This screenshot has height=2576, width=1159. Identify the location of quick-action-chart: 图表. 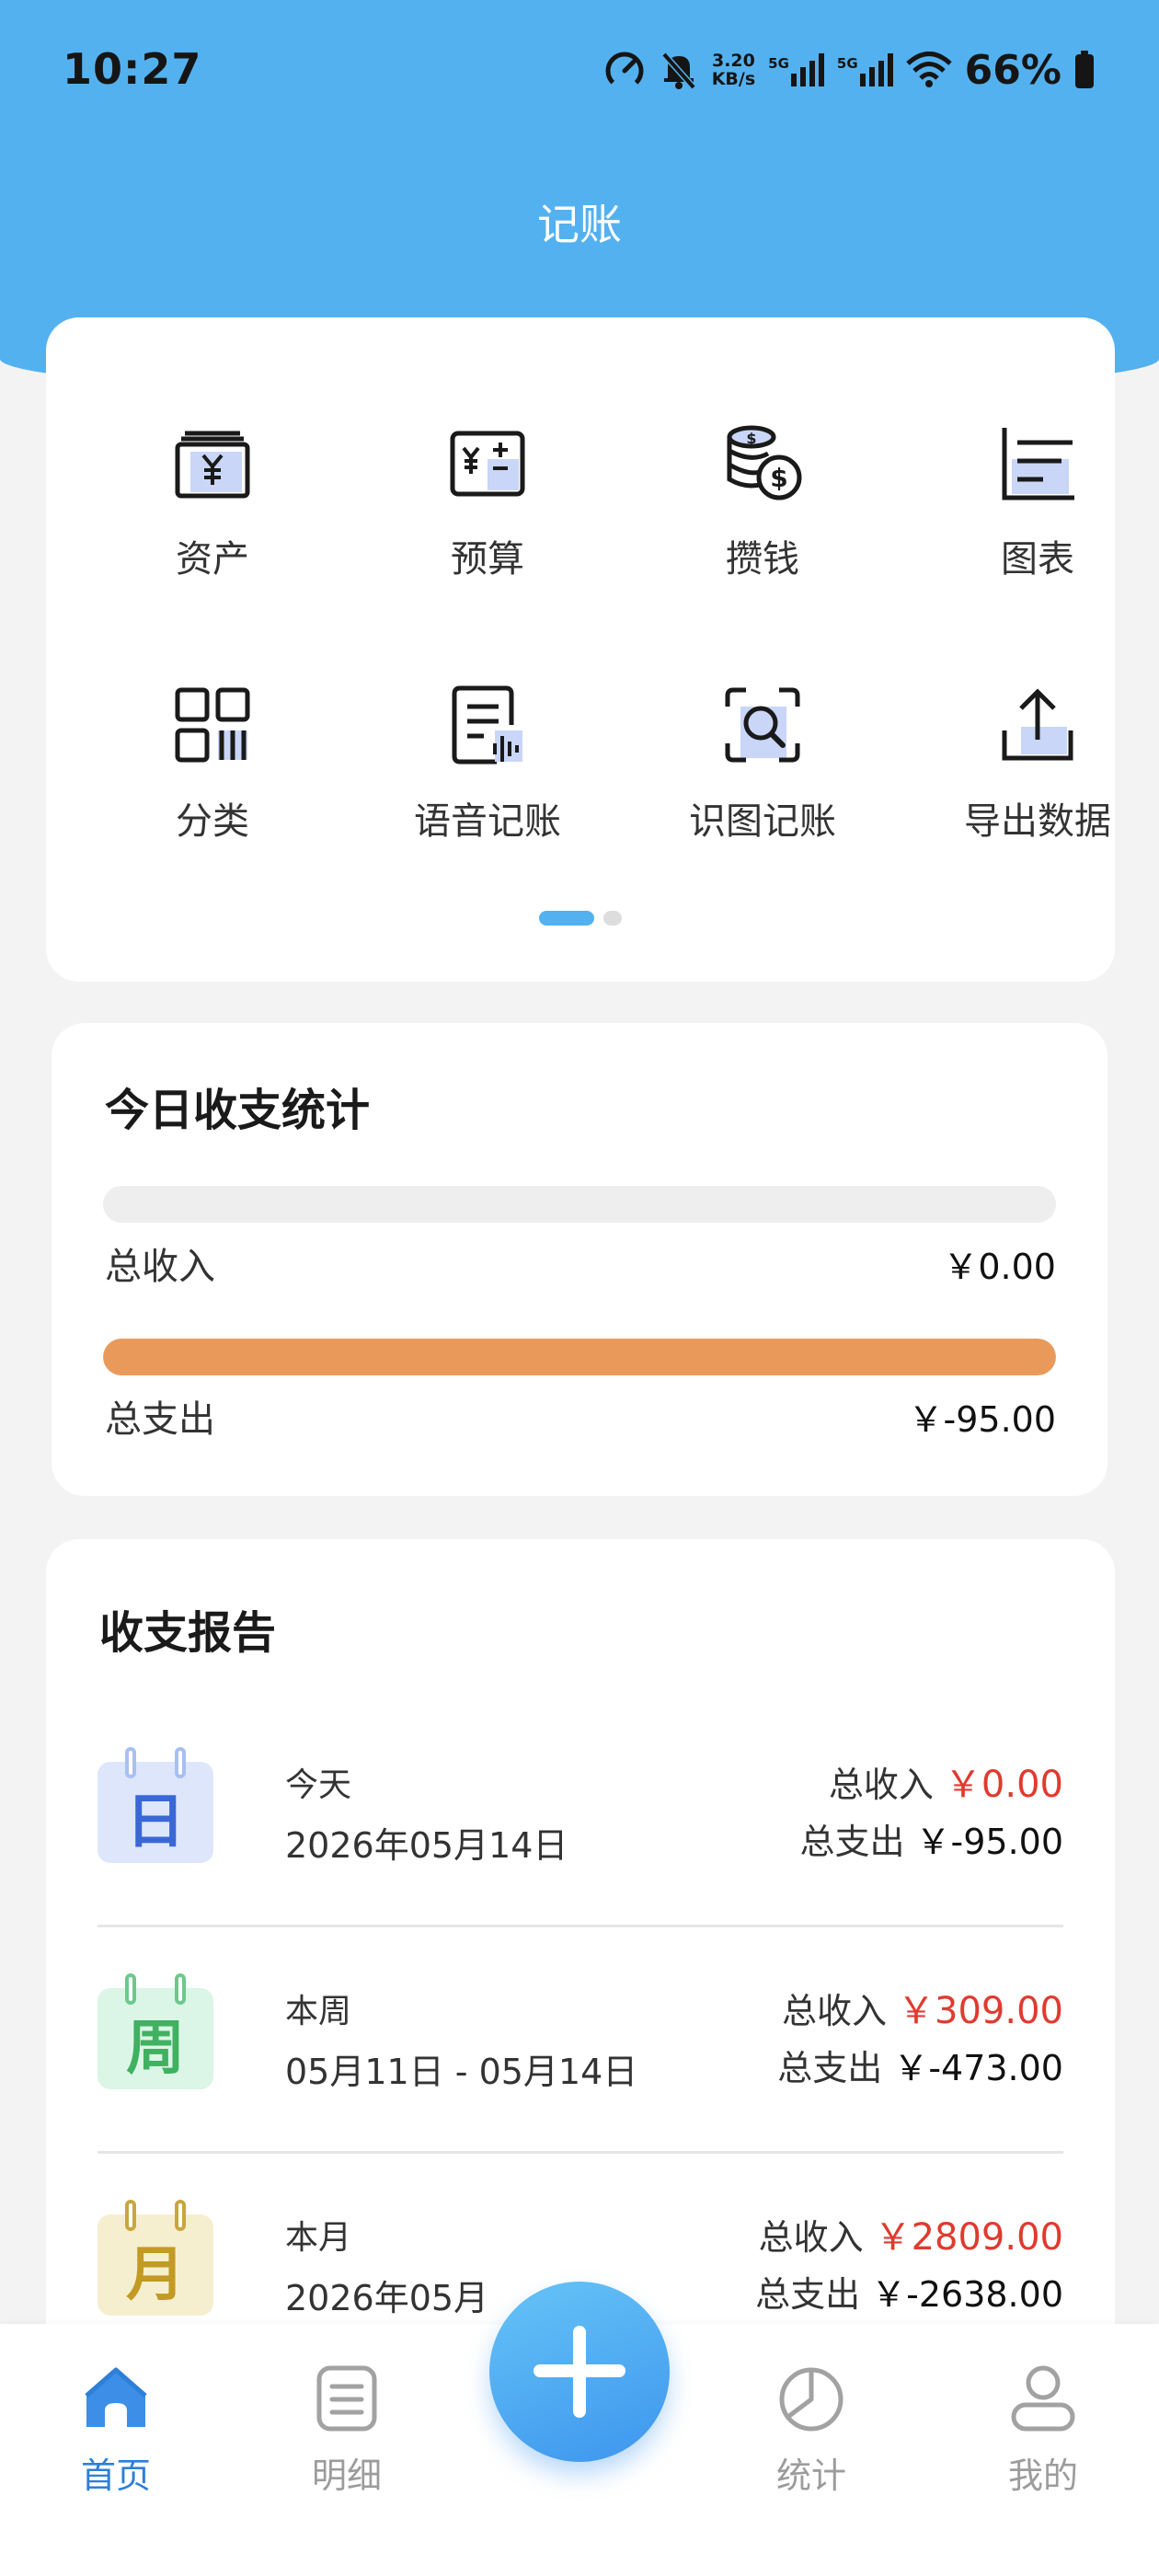
(1038, 499).